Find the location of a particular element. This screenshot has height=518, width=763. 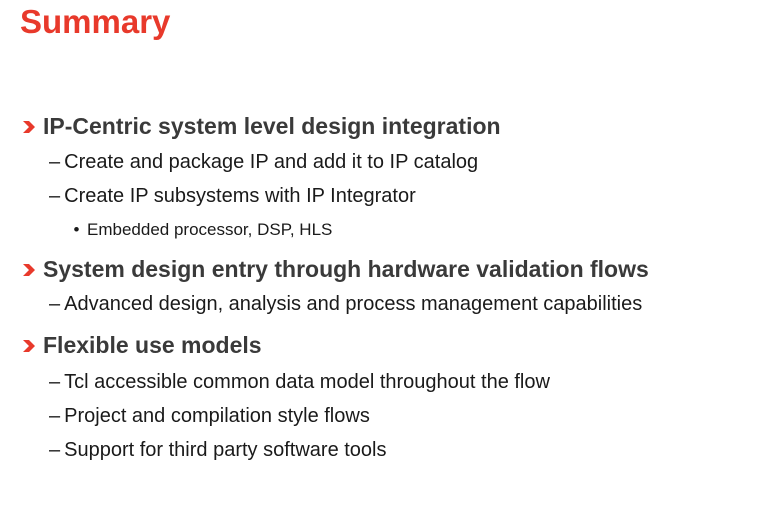

list-item: – Create IP subsystems with IP Integrator is located at coordinates (232, 196).